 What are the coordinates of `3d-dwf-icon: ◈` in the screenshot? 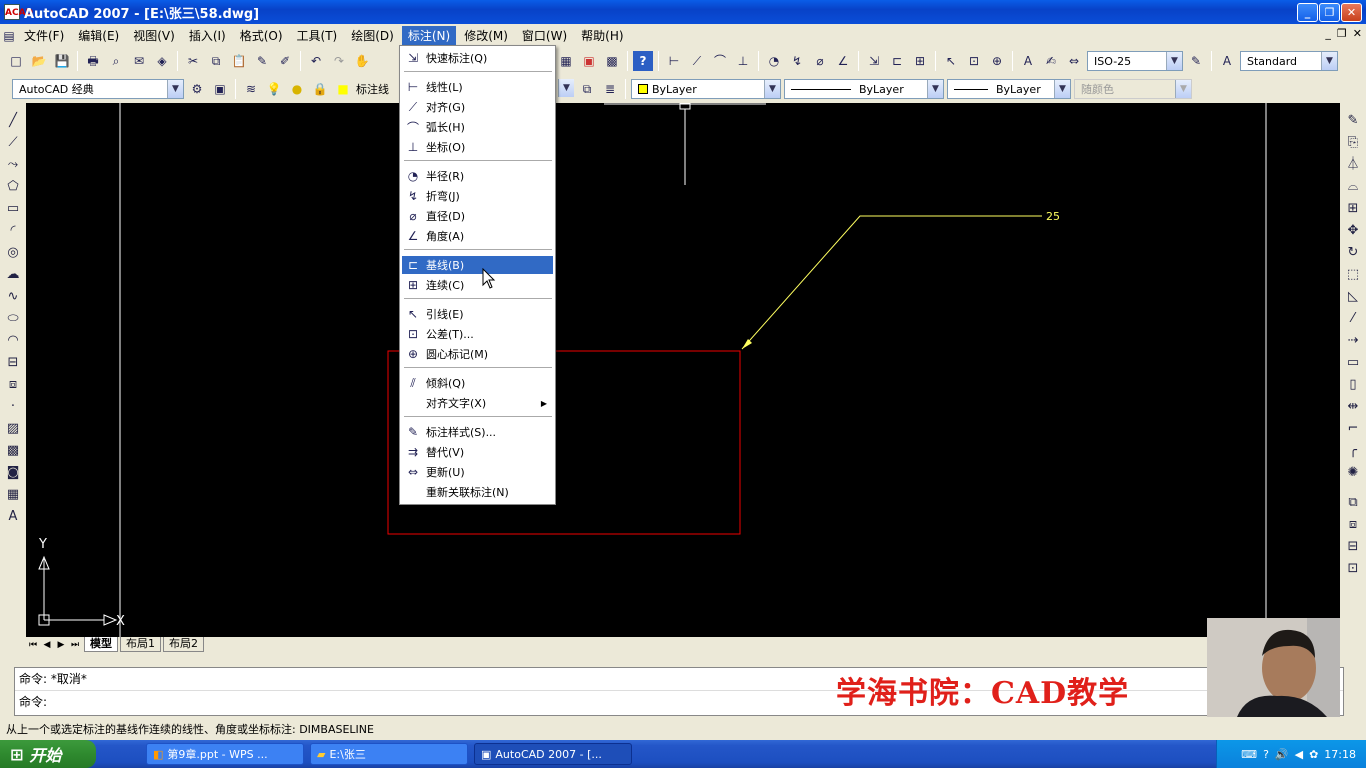 It's located at (162, 61).